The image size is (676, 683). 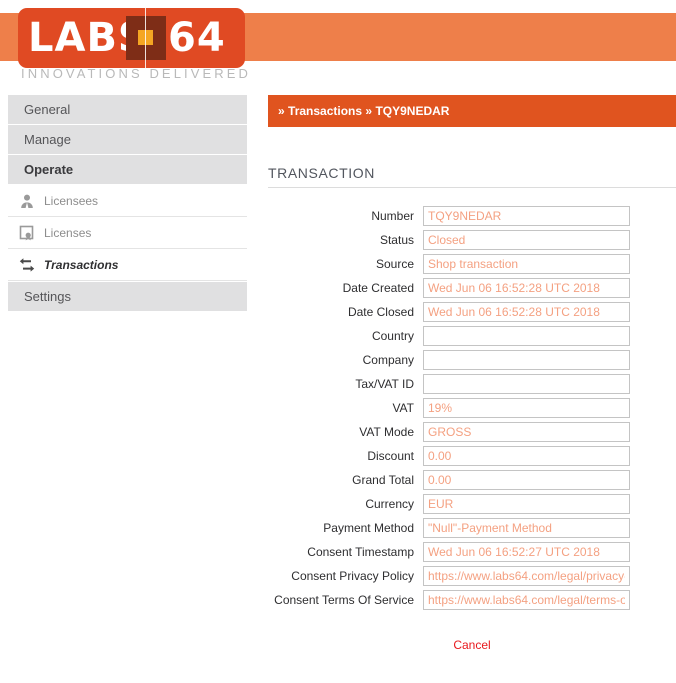 What do you see at coordinates (127, 233) in the screenshot?
I see `sidebar-item-licenses: Licenses` at bounding box center [127, 233].